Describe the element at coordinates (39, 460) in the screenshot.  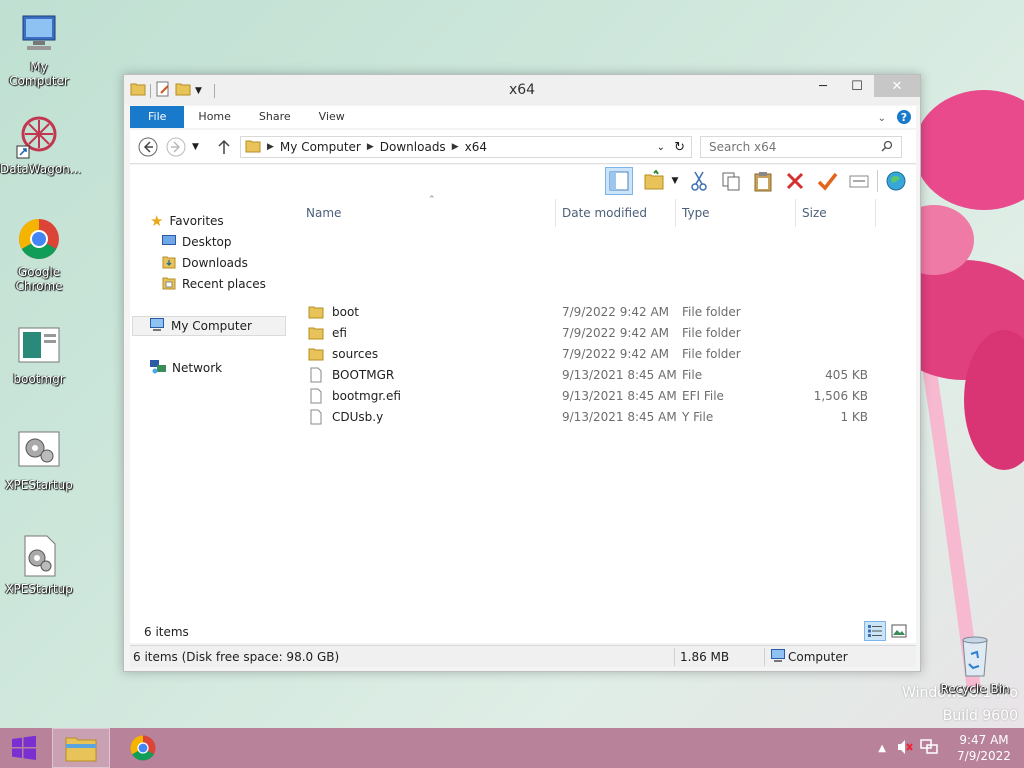
I see `desktop-icon-xpestartup-1: XPEStartup` at that location.